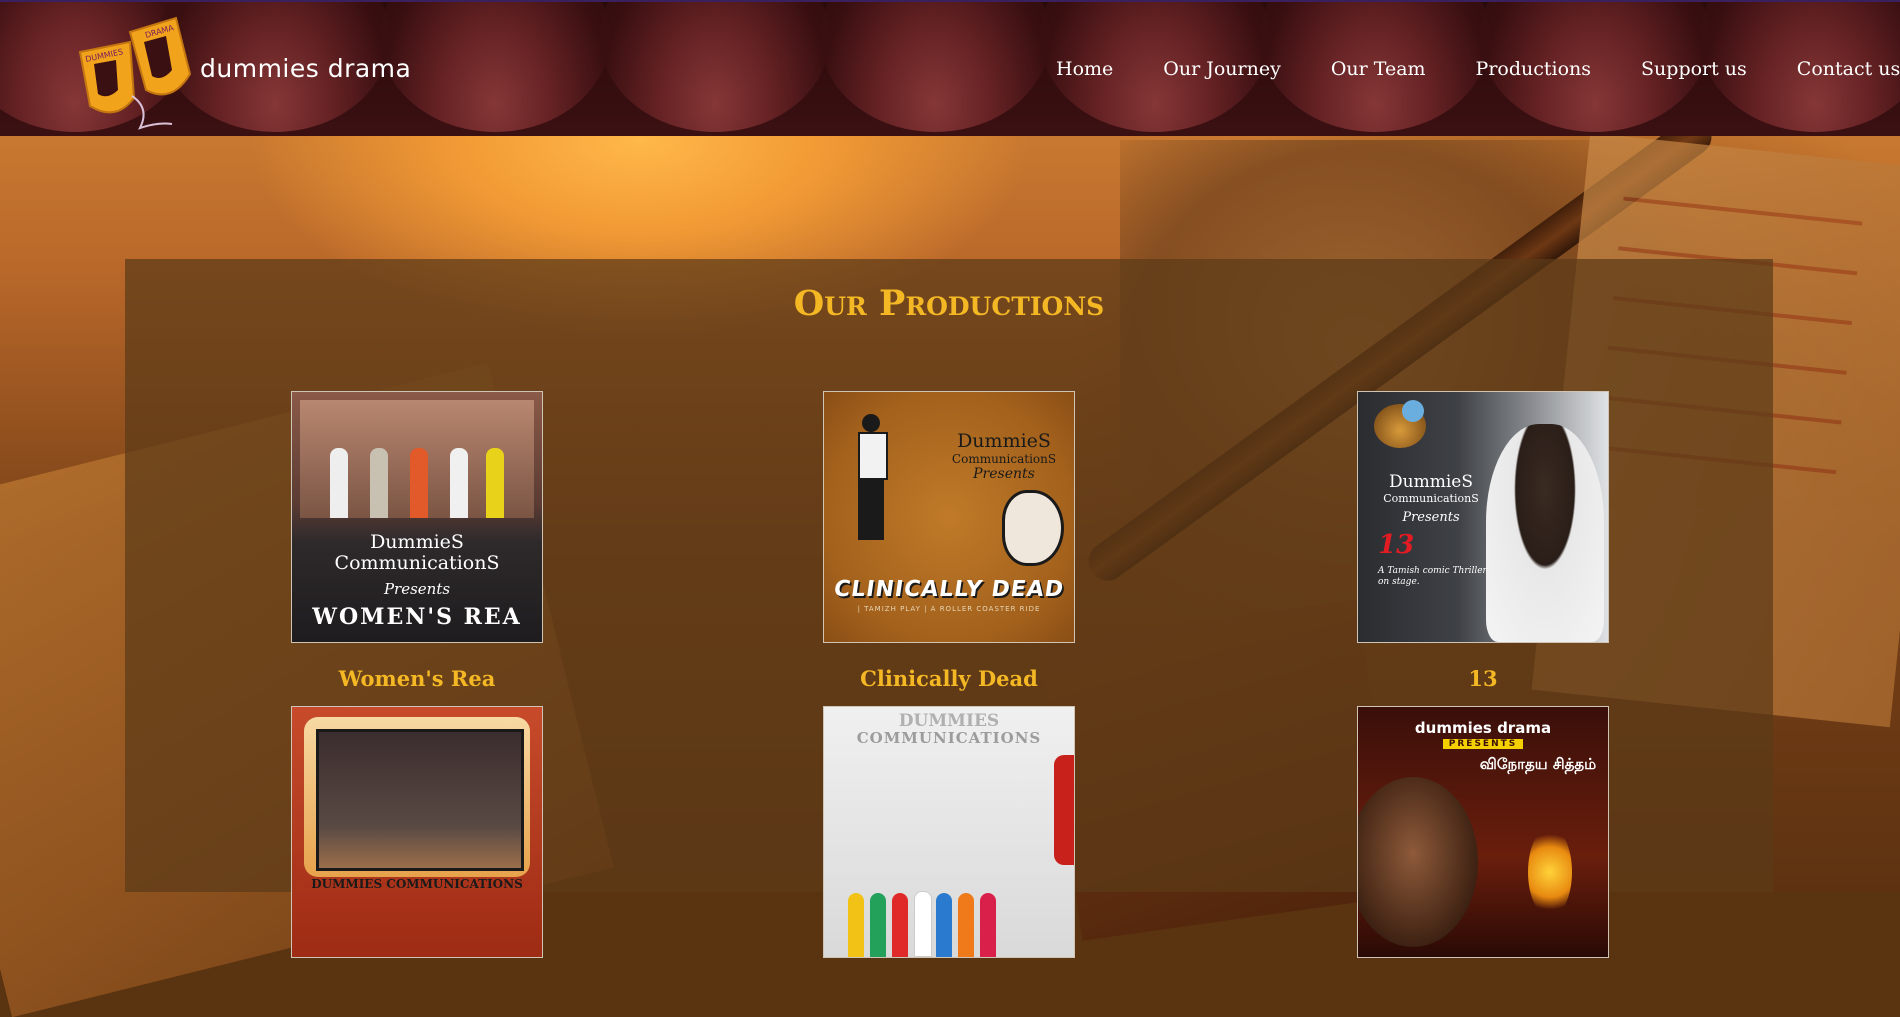  What do you see at coordinates (949, 721) in the screenshot?
I see `poster-text: DUMMIES` at bounding box center [949, 721].